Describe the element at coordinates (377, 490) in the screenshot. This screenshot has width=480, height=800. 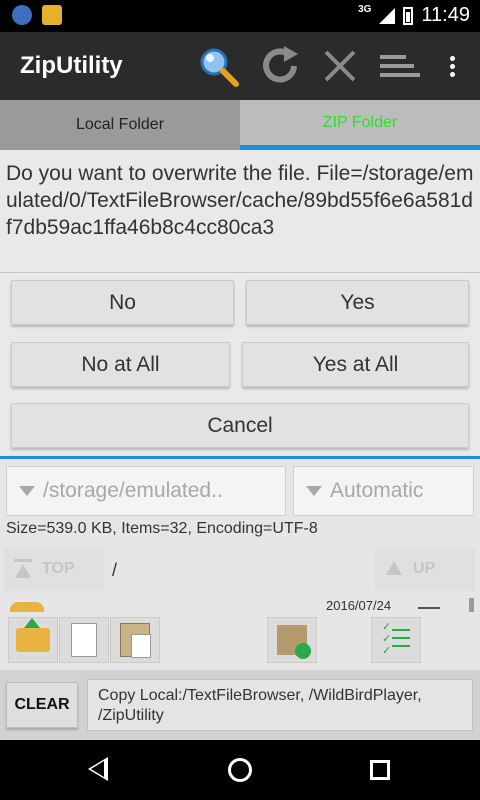
I see `encoding-spinner-value: Automatic` at that location.